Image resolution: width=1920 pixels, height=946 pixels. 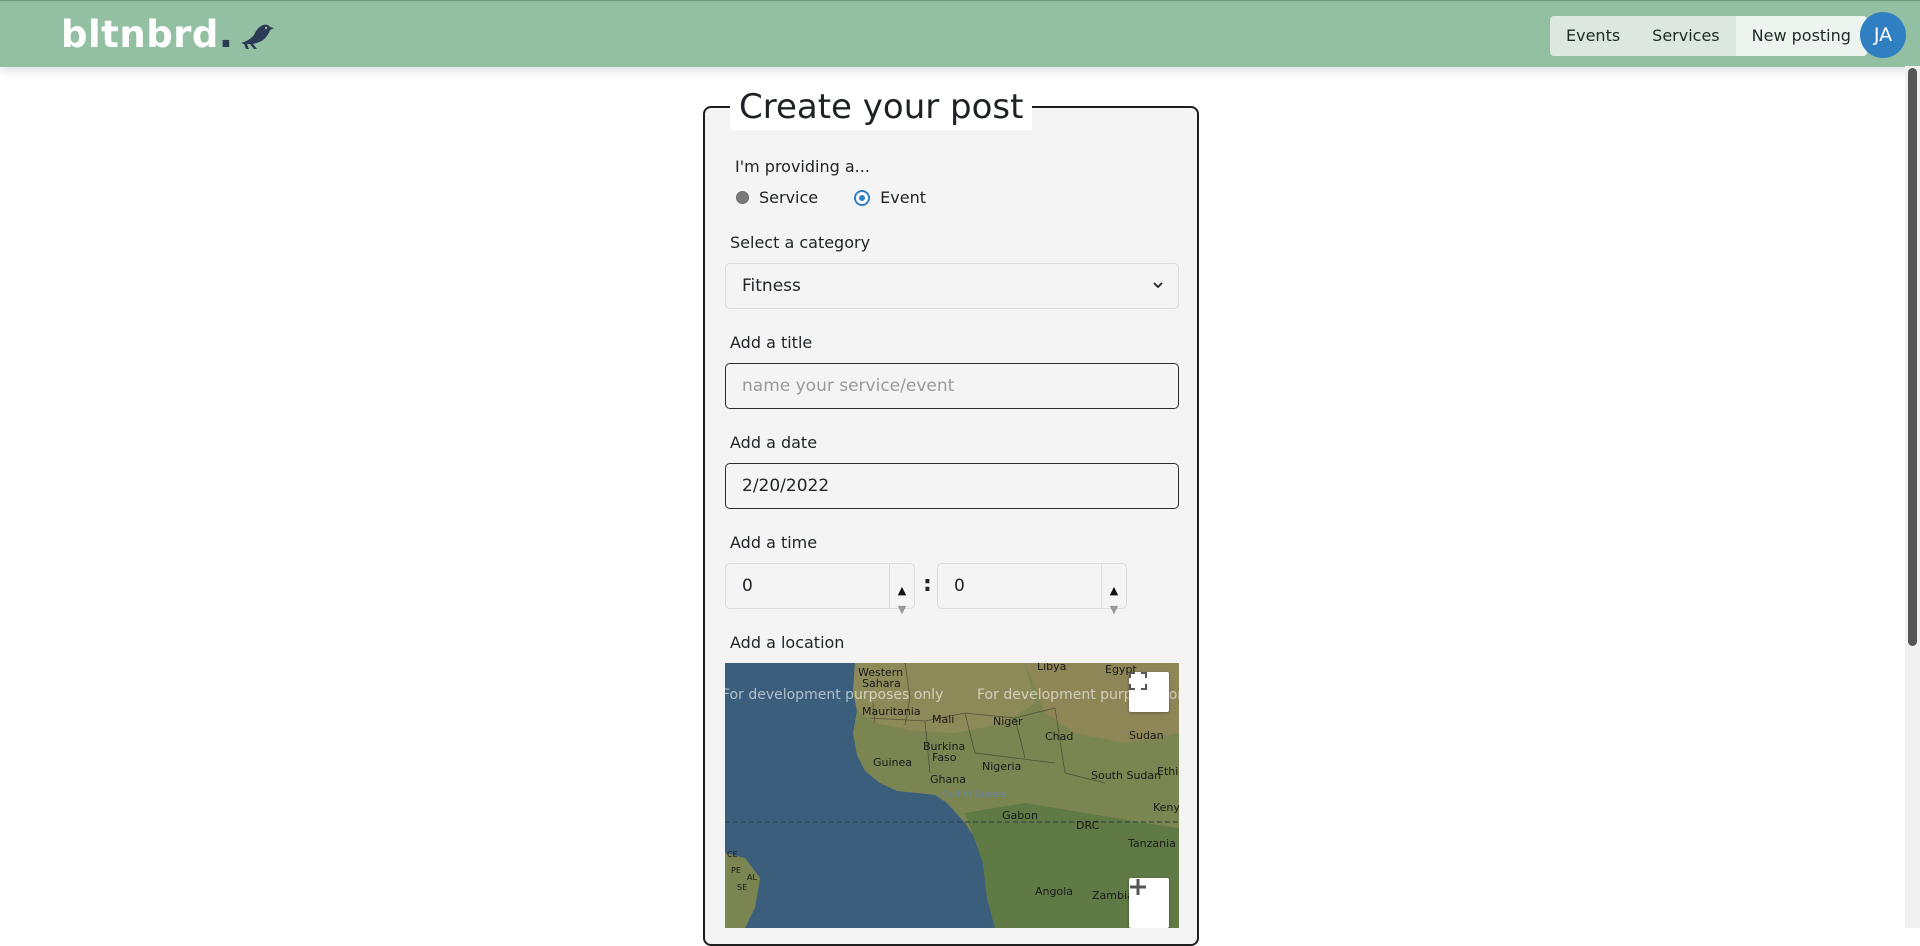 What do you see at coordinates (831, 197) in the screenshot?
I see `provider-type-group: Service Event` at bounding box center [831, 197].